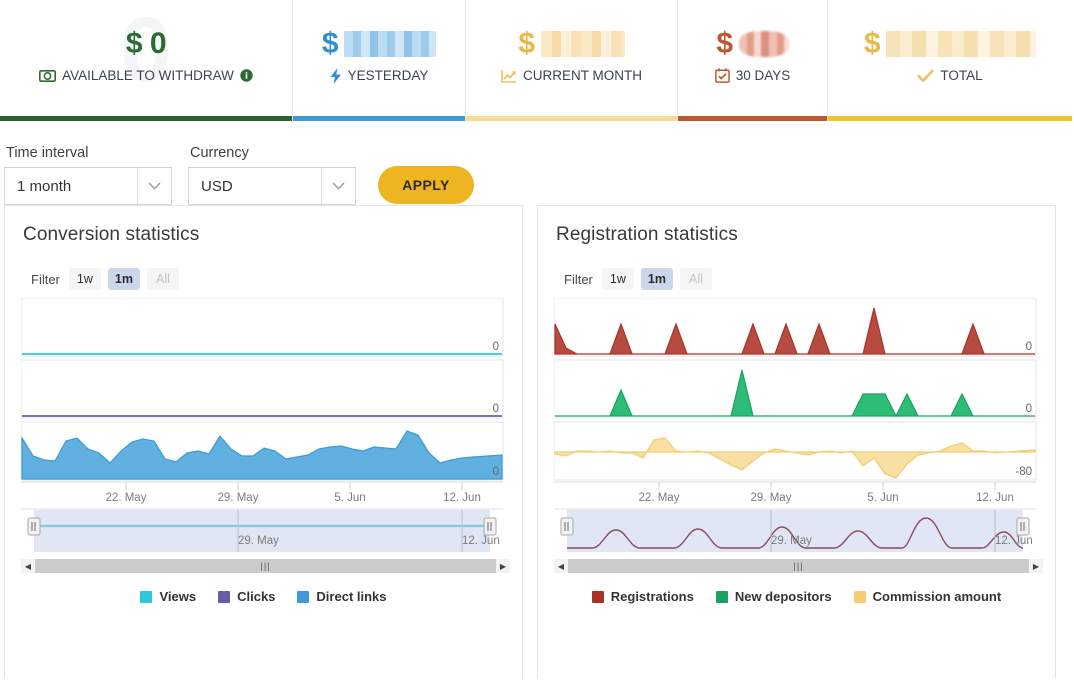 The image size is (1074, 685). What do you see at coordinates (950, 60) in the screenshot?
I see `stat-card-total: $ TOTAL` at bounding box center [950, 60].